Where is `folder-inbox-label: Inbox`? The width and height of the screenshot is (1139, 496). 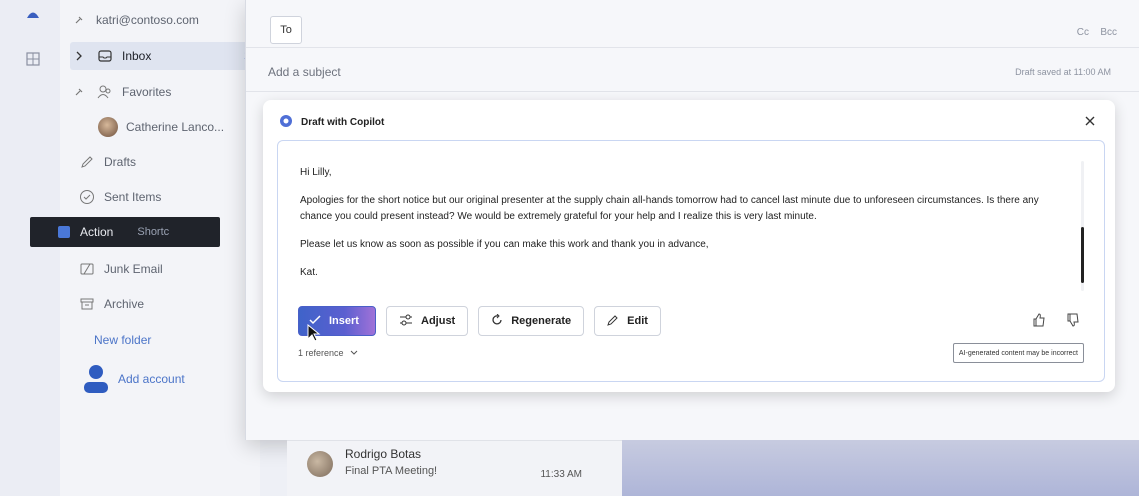 folder-inbox-label: Inbox is located at coordinates (137, 56).